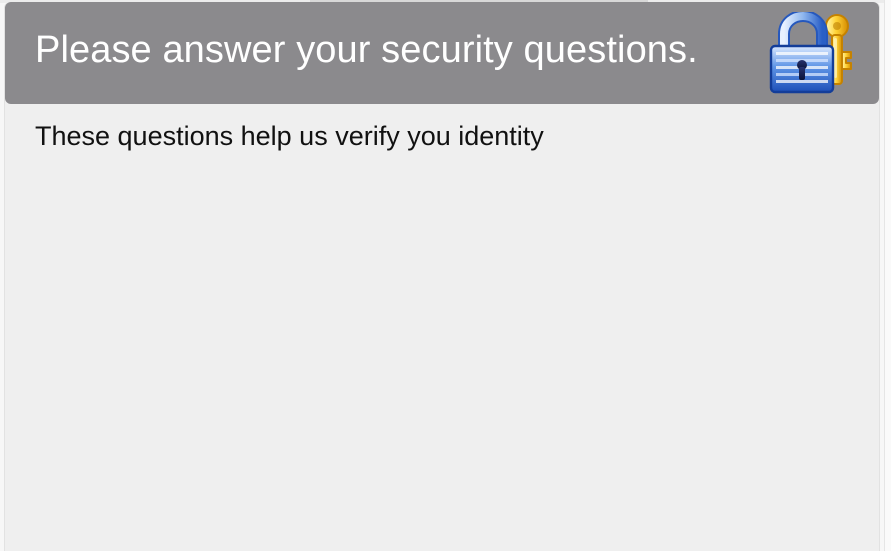 This screenshot has height=551, width=891. I want to click on right-gutter, so click(887, 275).